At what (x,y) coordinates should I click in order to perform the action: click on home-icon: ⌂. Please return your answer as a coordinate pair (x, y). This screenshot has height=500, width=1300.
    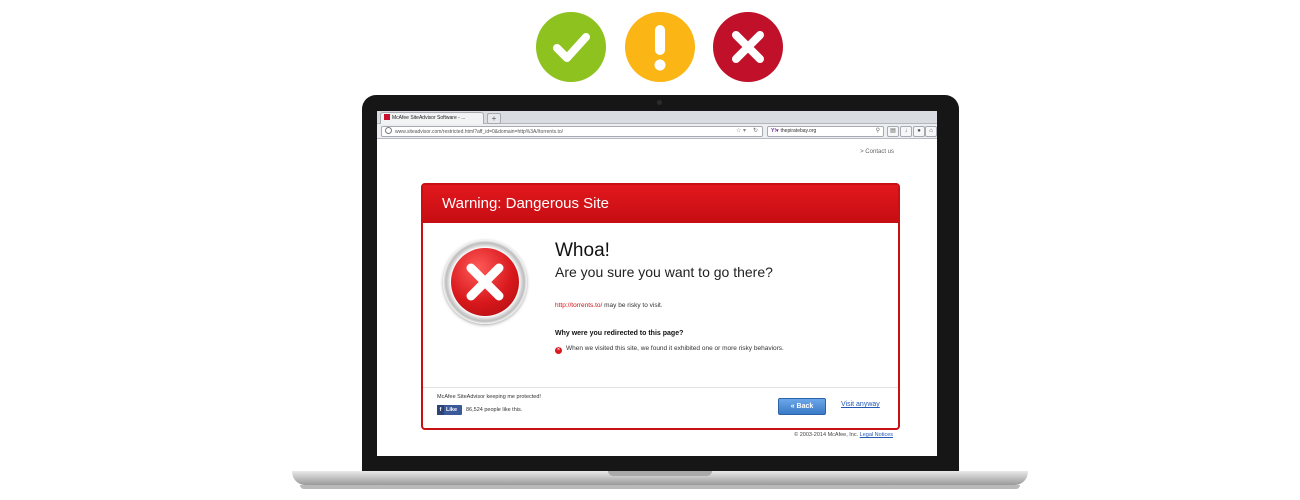
    Looking at the image, I should click on (931, 131).